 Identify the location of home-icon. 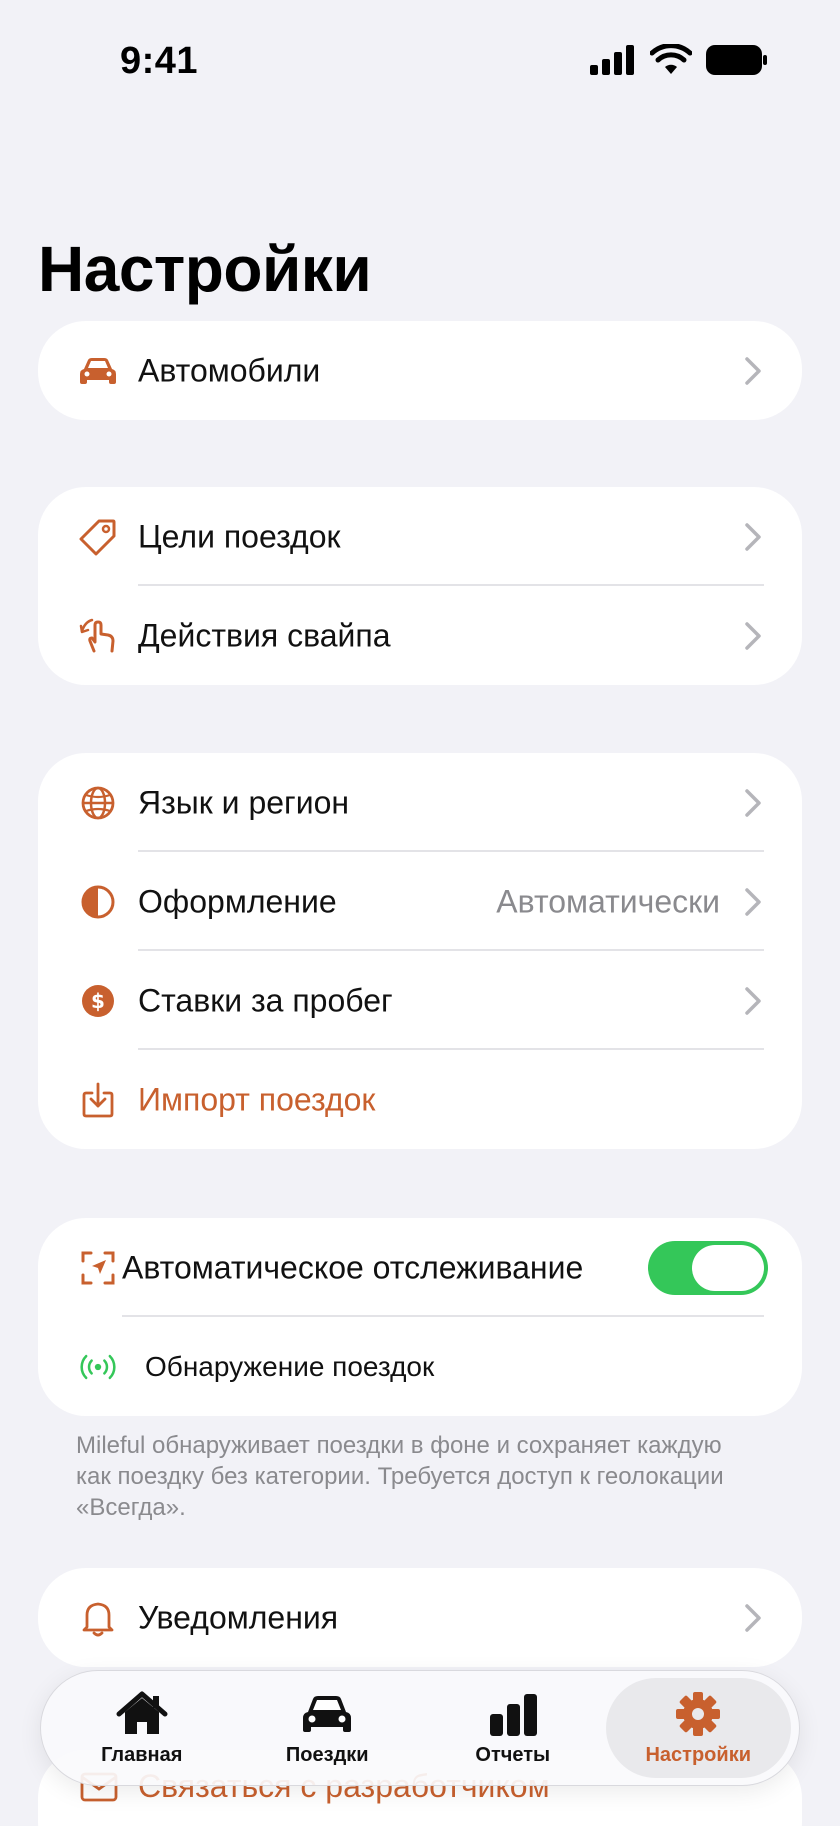
(142, 1712).